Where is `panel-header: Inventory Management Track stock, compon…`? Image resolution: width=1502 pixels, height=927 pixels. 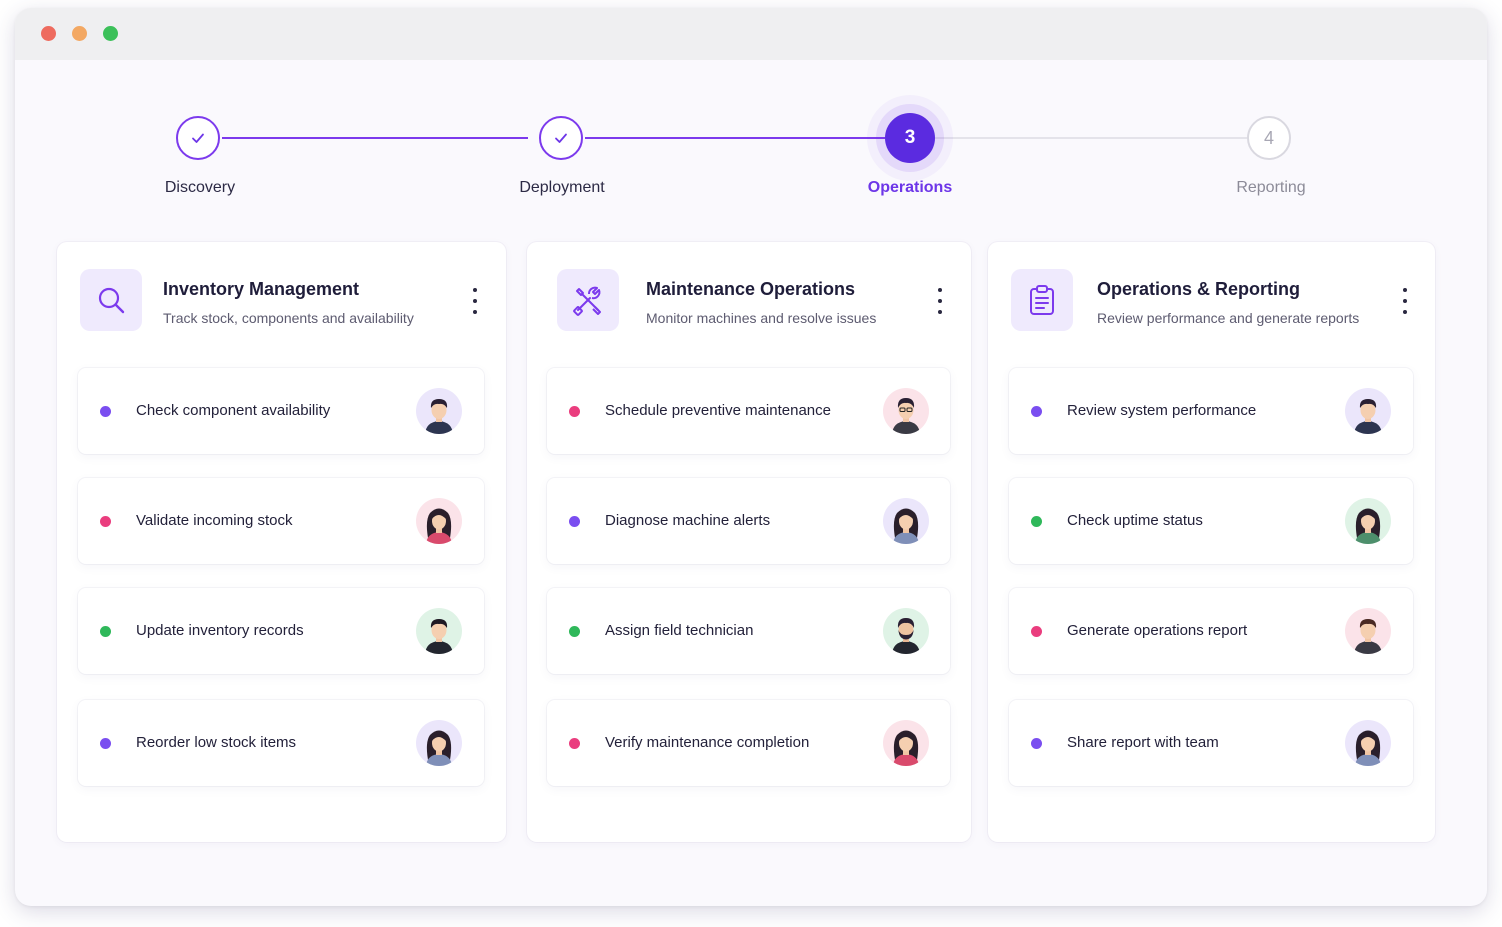 panel-header: Inventory Management Track stock, compon… is located at coordinates (281, 297).